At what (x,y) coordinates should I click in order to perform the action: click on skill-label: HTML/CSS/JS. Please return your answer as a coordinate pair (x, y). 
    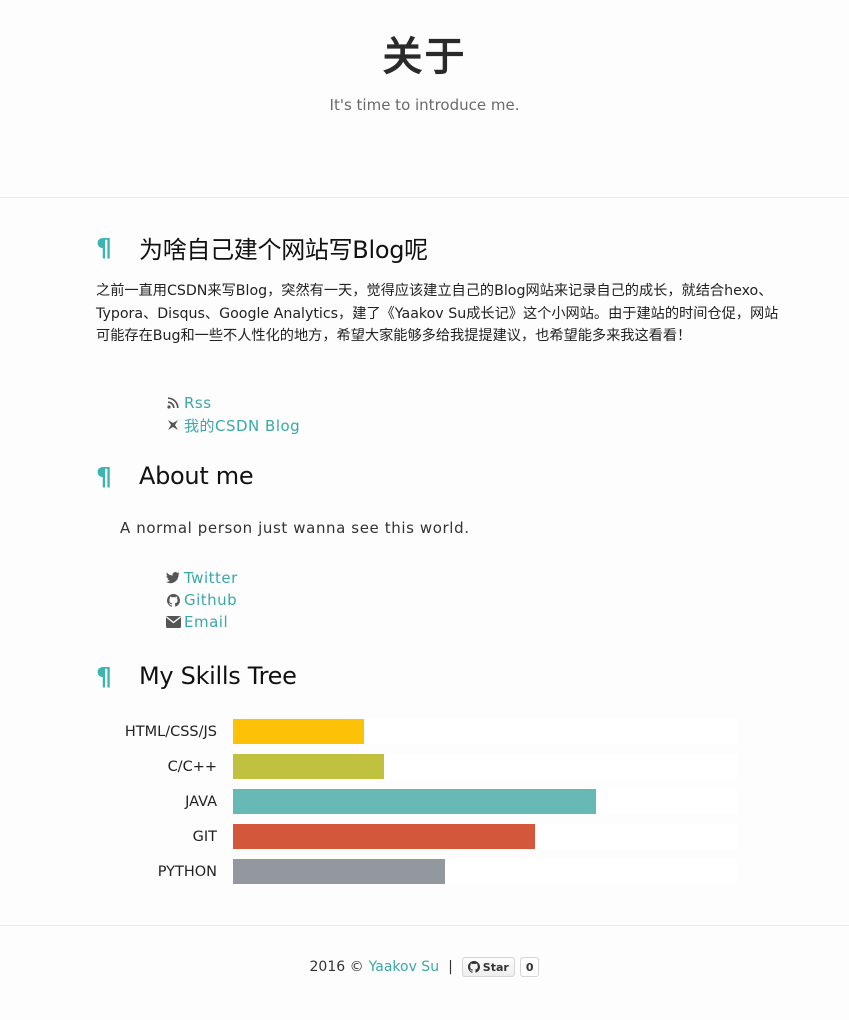
    Looking at the image, I should click on (170, 731).